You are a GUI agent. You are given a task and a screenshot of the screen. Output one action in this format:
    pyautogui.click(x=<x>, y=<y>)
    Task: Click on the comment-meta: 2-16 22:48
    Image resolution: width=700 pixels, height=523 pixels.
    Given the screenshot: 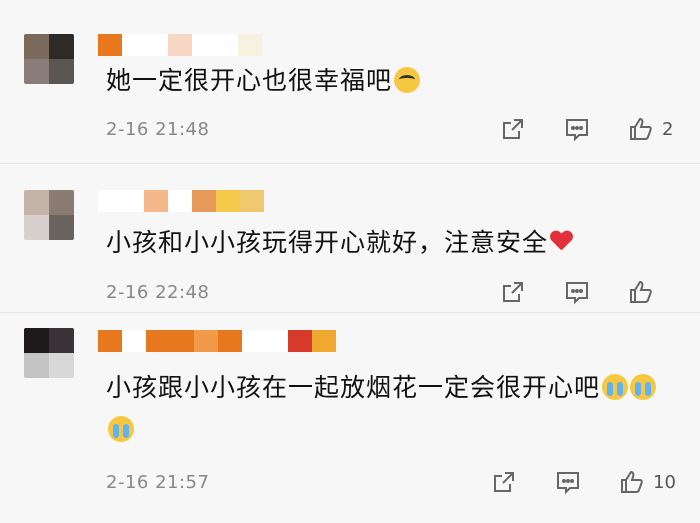 What is the action you would take?
    pyautogui.click(x=391, y=292)
    